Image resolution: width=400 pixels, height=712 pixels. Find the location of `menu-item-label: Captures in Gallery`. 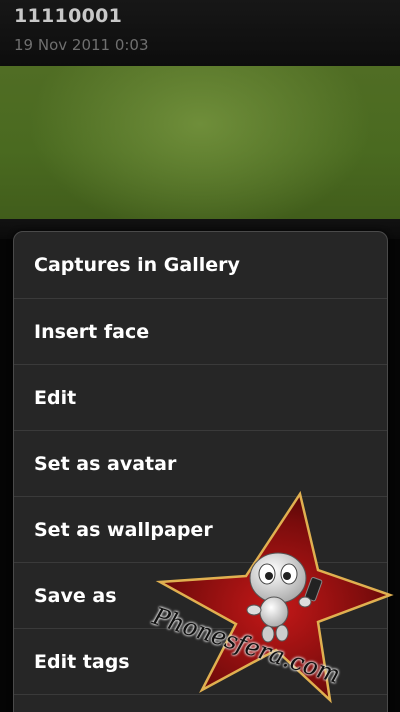

menu-item-label: Captures in Gallery is located at coordinates (137, 265).